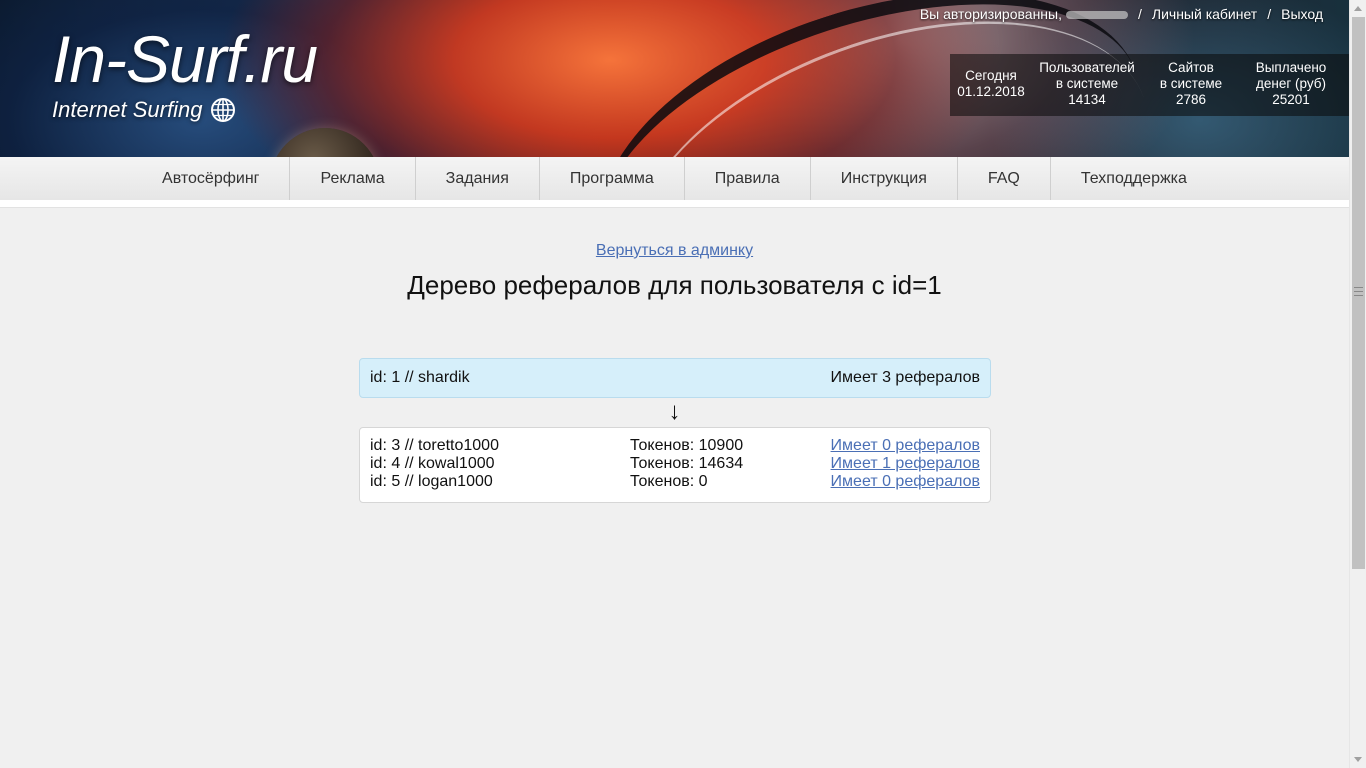 This screenshot has height=768, width=1366. I want to click on globe-icon, so click(223, 110).